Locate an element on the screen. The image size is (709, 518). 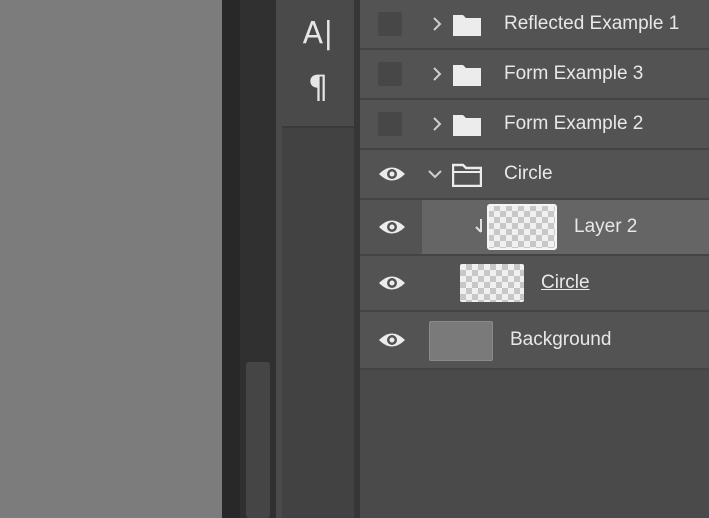
panel-divider is located at coordinates (231, 259).